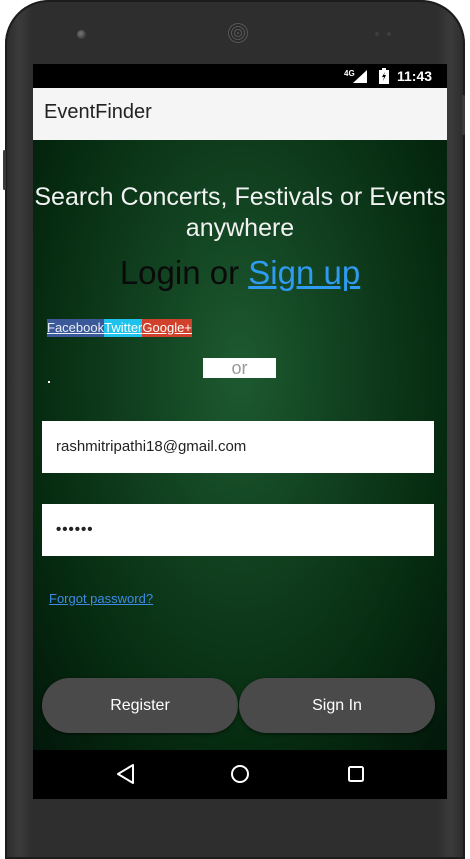  What do you see at coordinates (76, 328) in the screenshot?
I see `facebook-login-button: Facebook` at bounding box center [76, 328].